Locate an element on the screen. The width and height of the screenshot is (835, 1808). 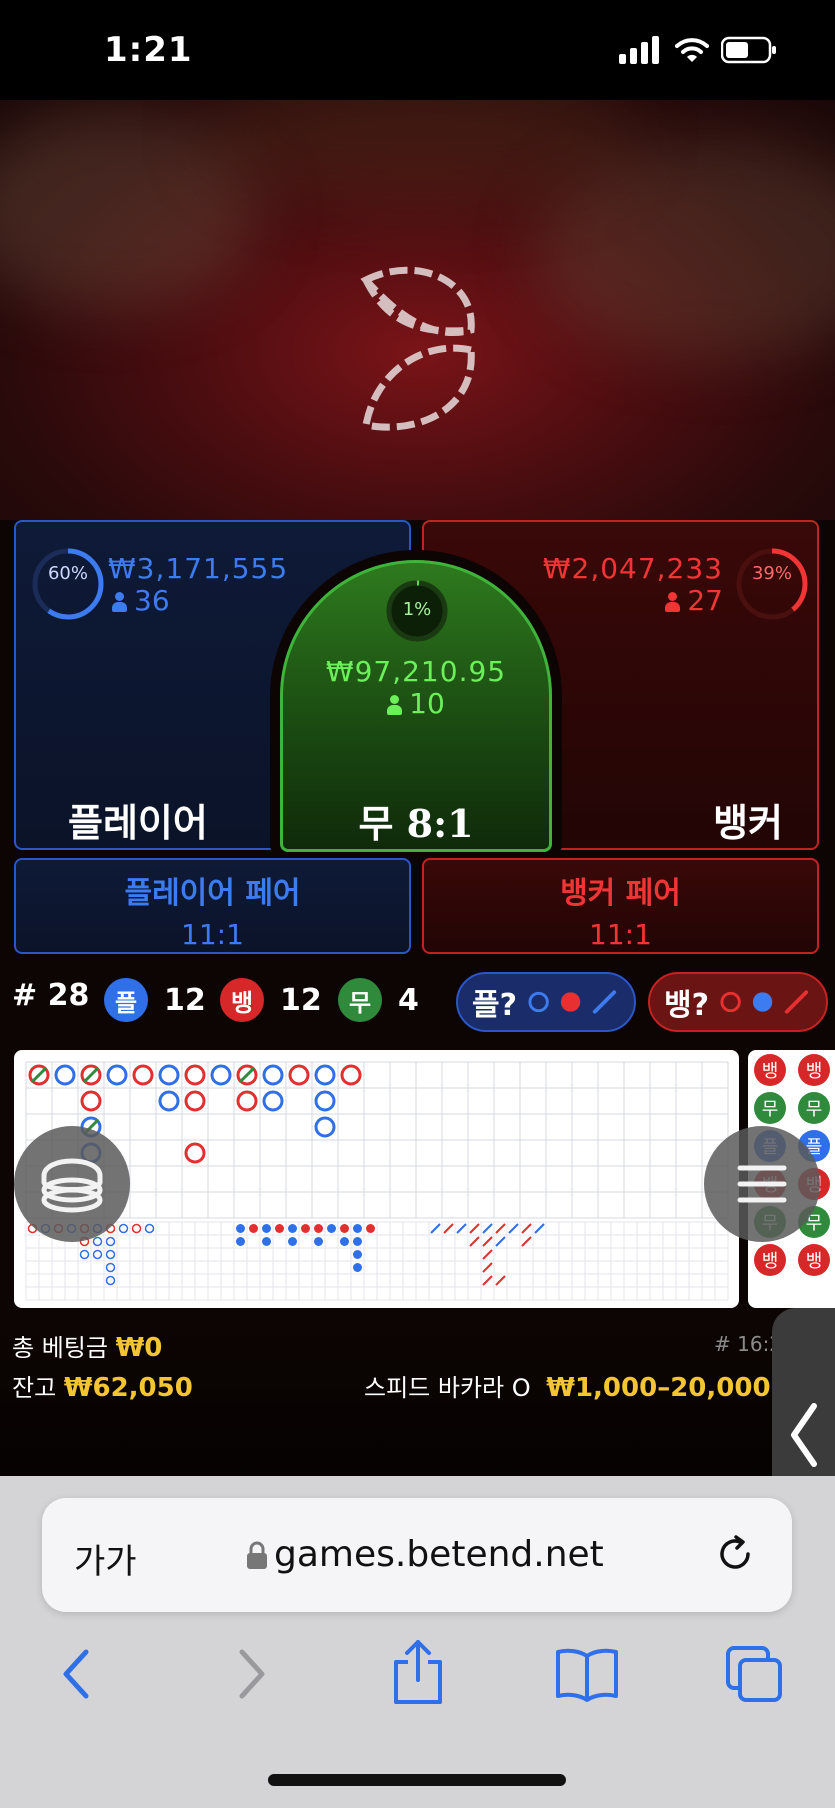
banker-predict-label: 뱅? is located at coordinates (687, 1005).